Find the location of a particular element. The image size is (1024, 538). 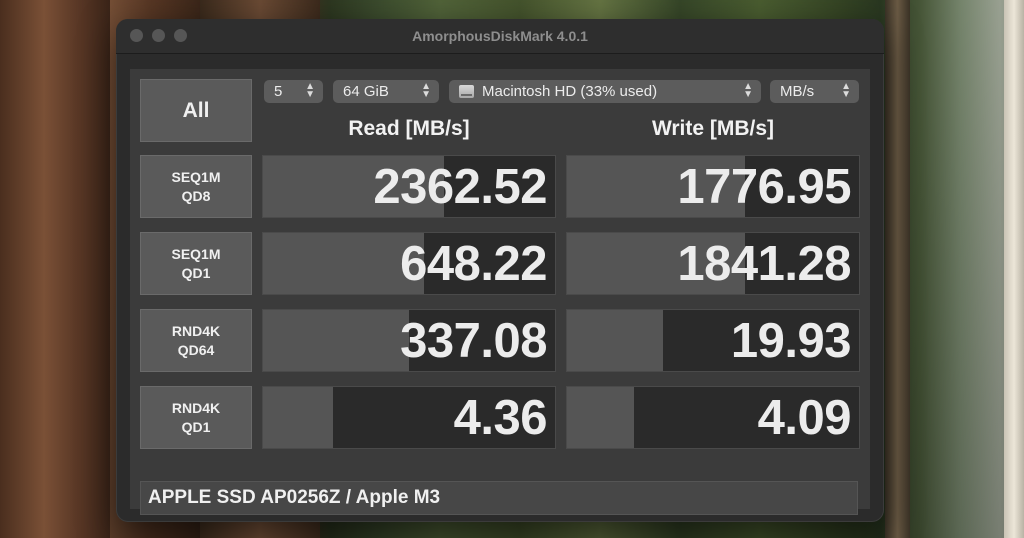

disk-select: Macintosh HD (33% used) ▲ ▼ is located at coordinates (605, 91).